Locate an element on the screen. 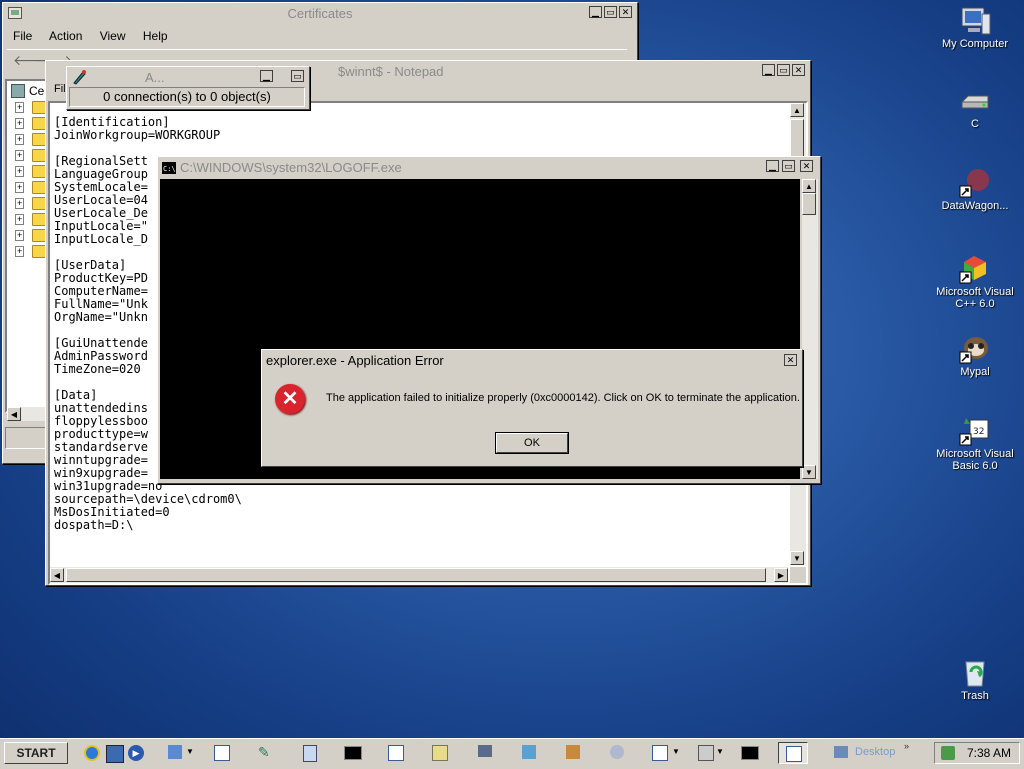 The width and height of the screenshot is (1024, 769). desktop-icon-label: Microsoft Visual C++ 6.0 is located at coordinates (975, 298).